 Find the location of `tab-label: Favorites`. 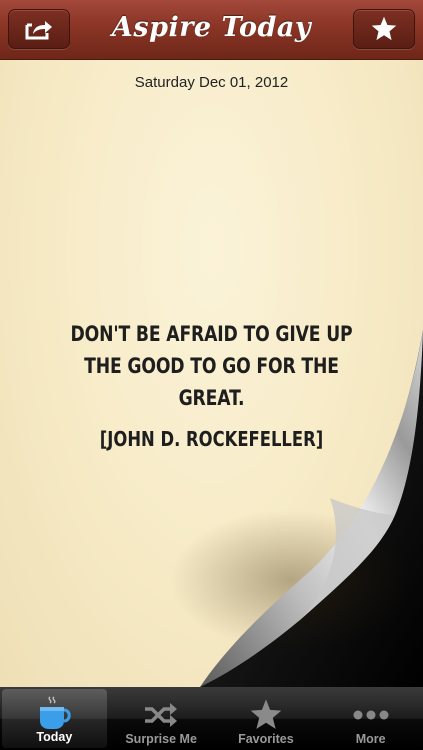

tab-label: Favorites is located at coordinates (266, 739).